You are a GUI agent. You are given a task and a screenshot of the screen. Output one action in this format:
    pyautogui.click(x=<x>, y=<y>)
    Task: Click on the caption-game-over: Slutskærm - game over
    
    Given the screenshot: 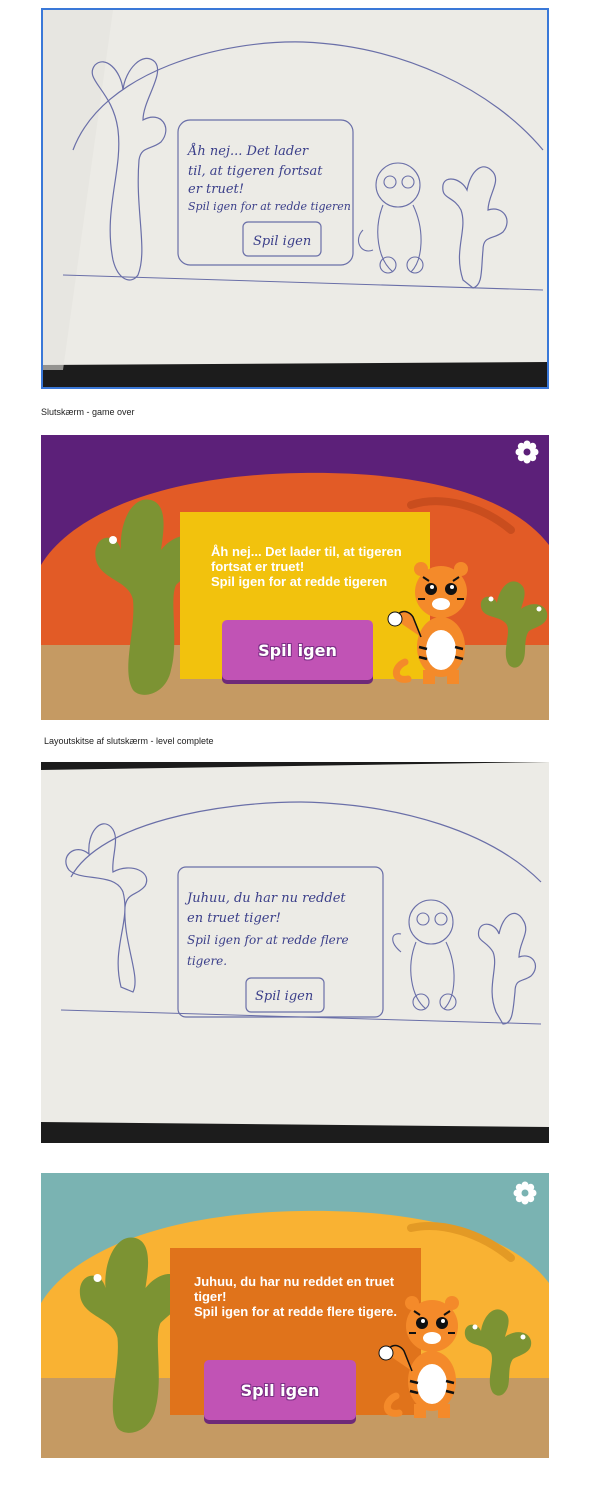 What is the action you would take?
    pyautogui.click(x=88, y=412)
    